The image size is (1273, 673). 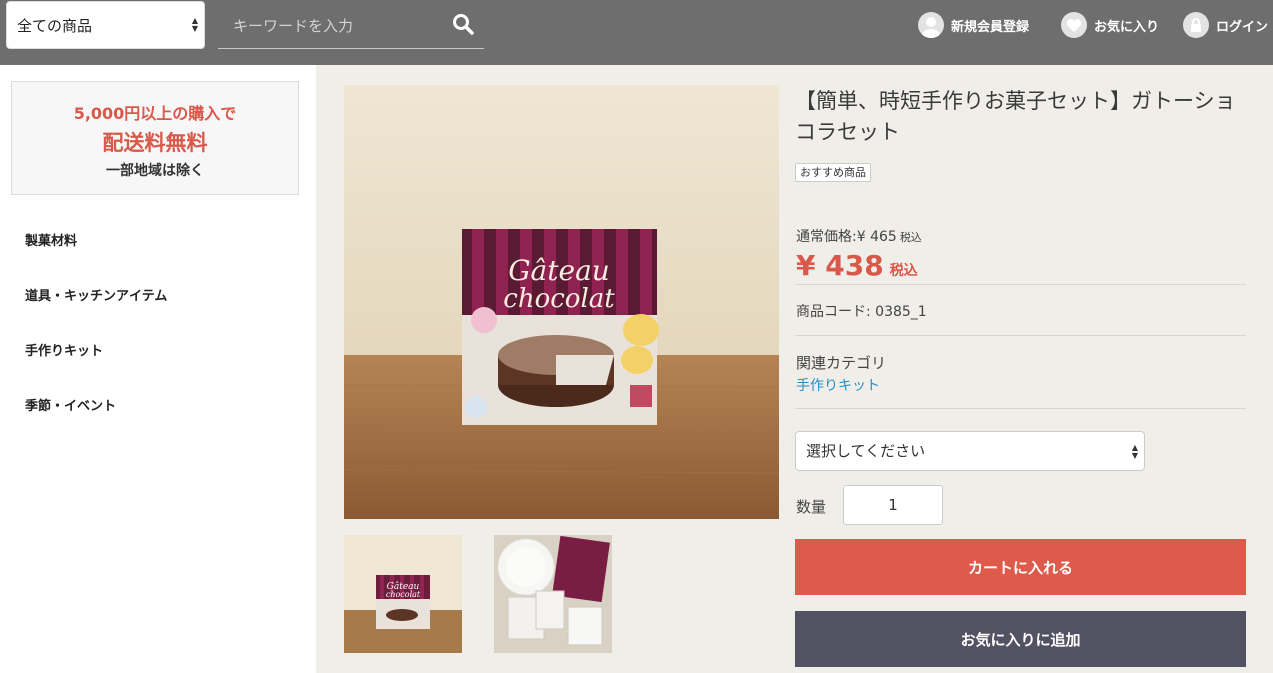 What do you see at coordinates (840, 265) in the screenshot?
I see `sale-price-value: ¥ 438` at bounding box center [840, 265].